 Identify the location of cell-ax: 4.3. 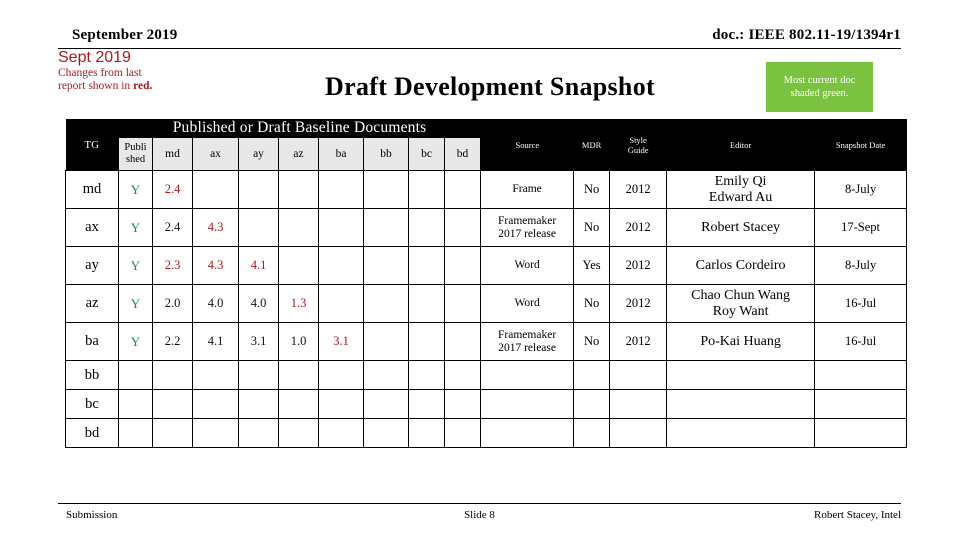
(215, 227).